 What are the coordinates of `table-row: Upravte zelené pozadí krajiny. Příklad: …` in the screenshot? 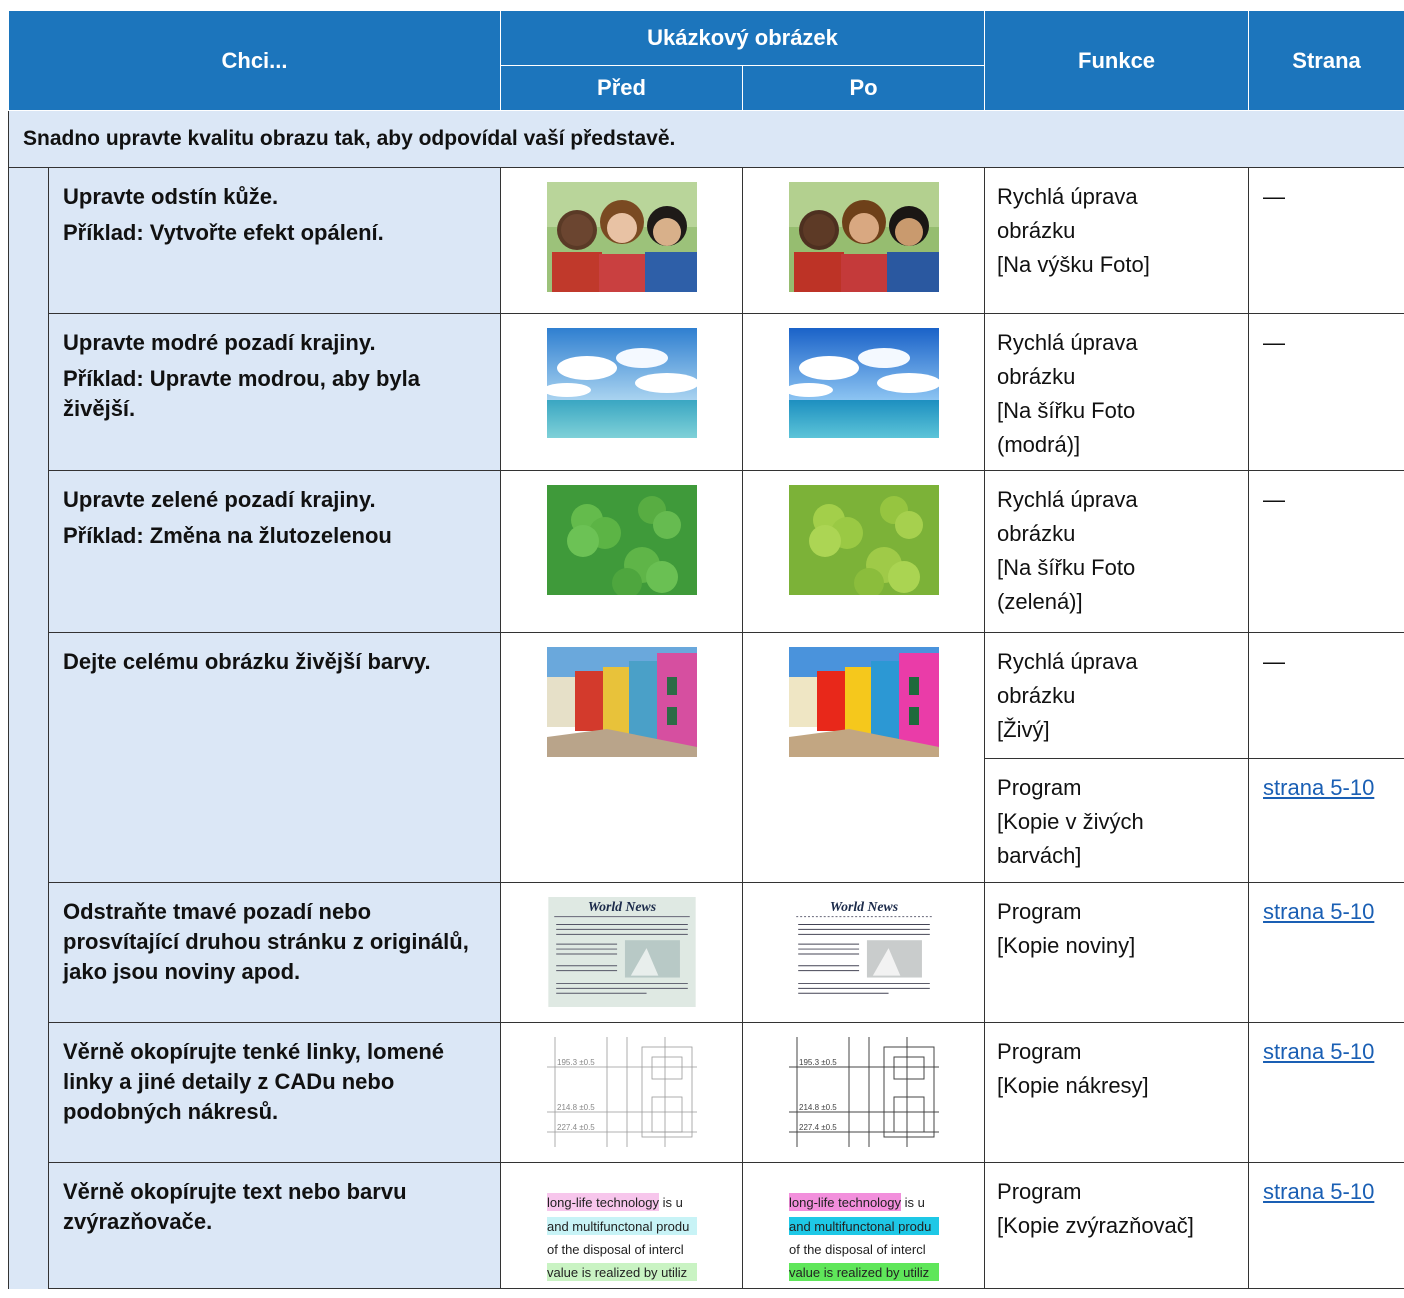 It's located at (706, 551).